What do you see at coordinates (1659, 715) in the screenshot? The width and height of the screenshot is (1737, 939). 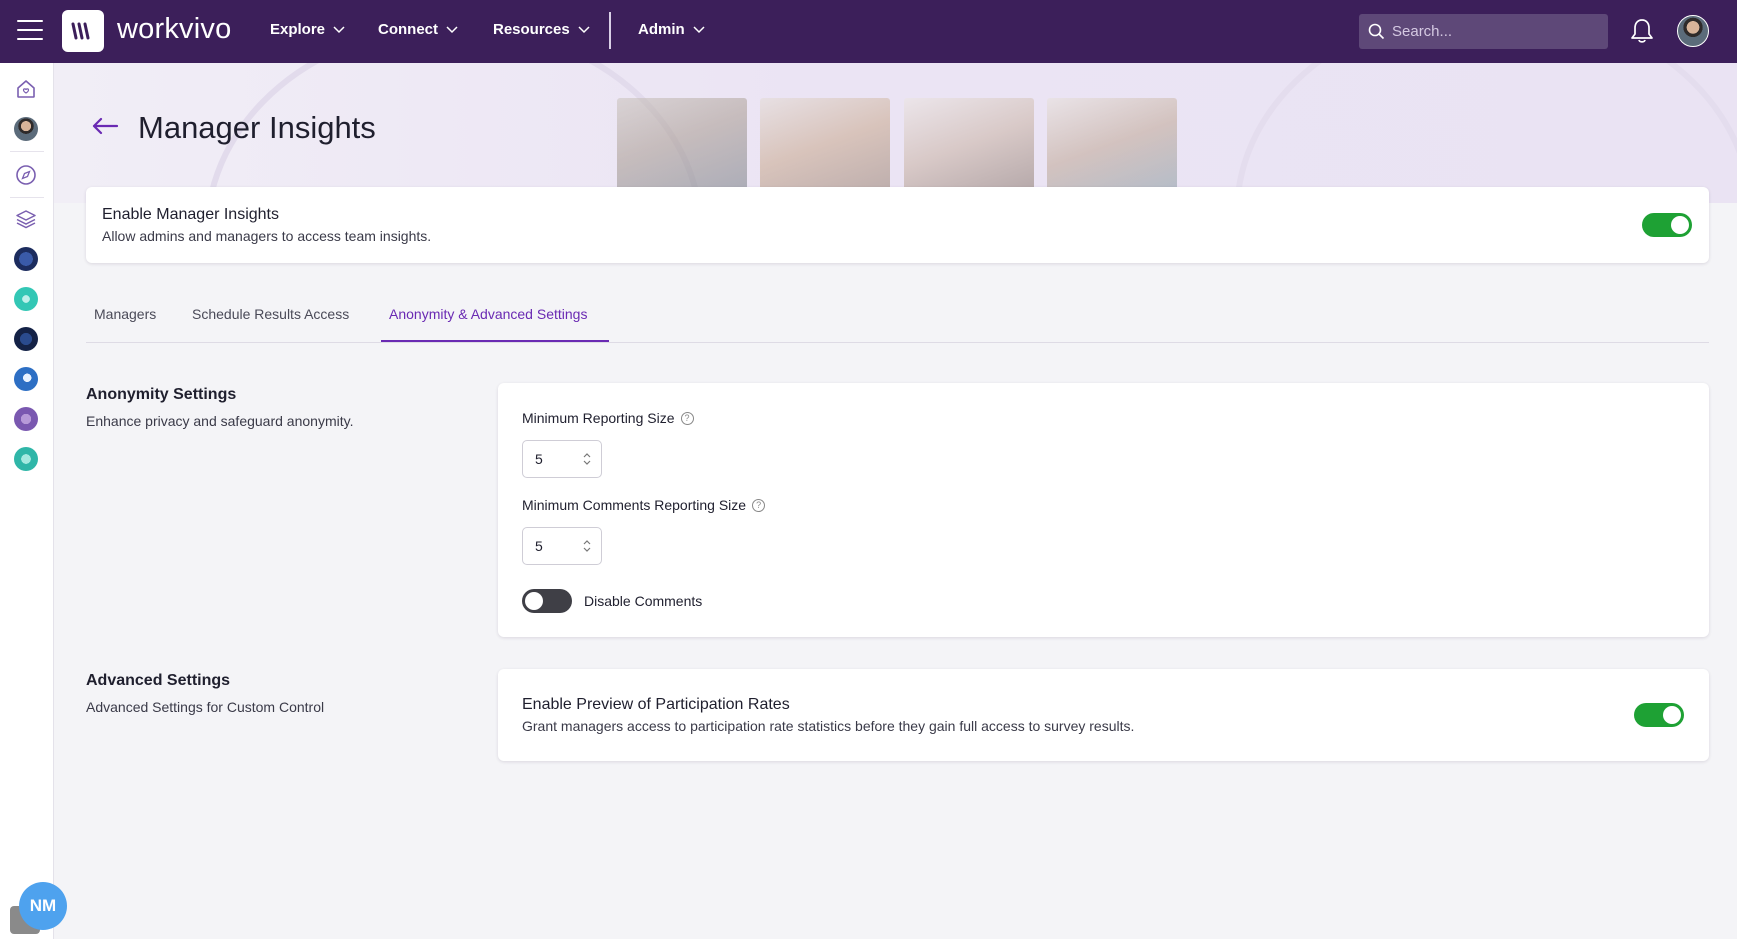 I see `participation-rates-toggle` at bounding box center [1659, 715].